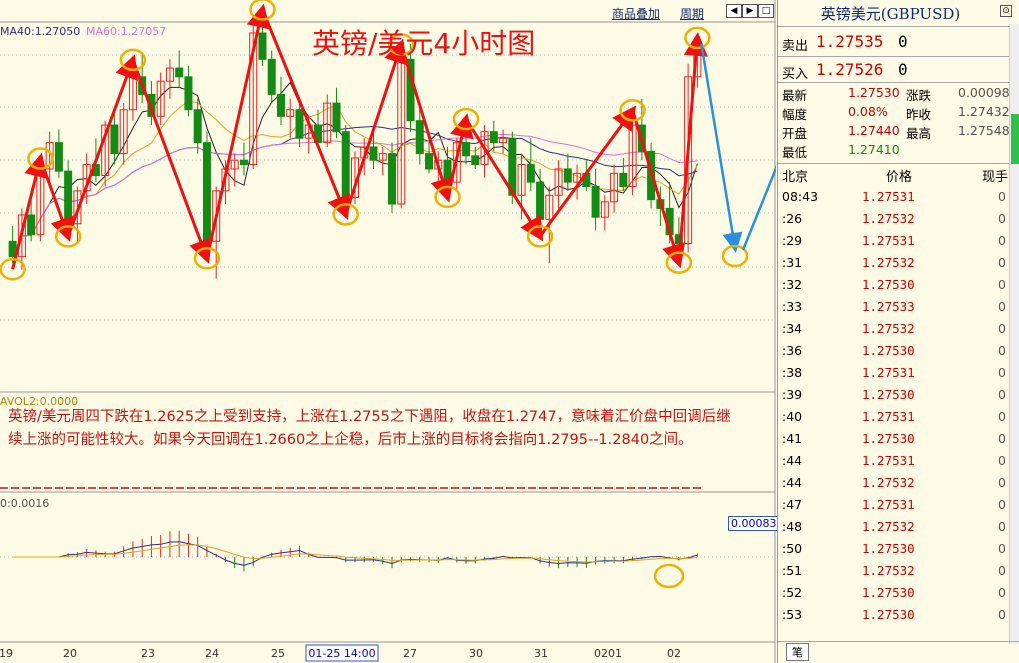 This screenshot has height=663, width=1019. Describe the element at coordinates (795, 74) in the screenshot. I see `buy-label: 买入` at that location.